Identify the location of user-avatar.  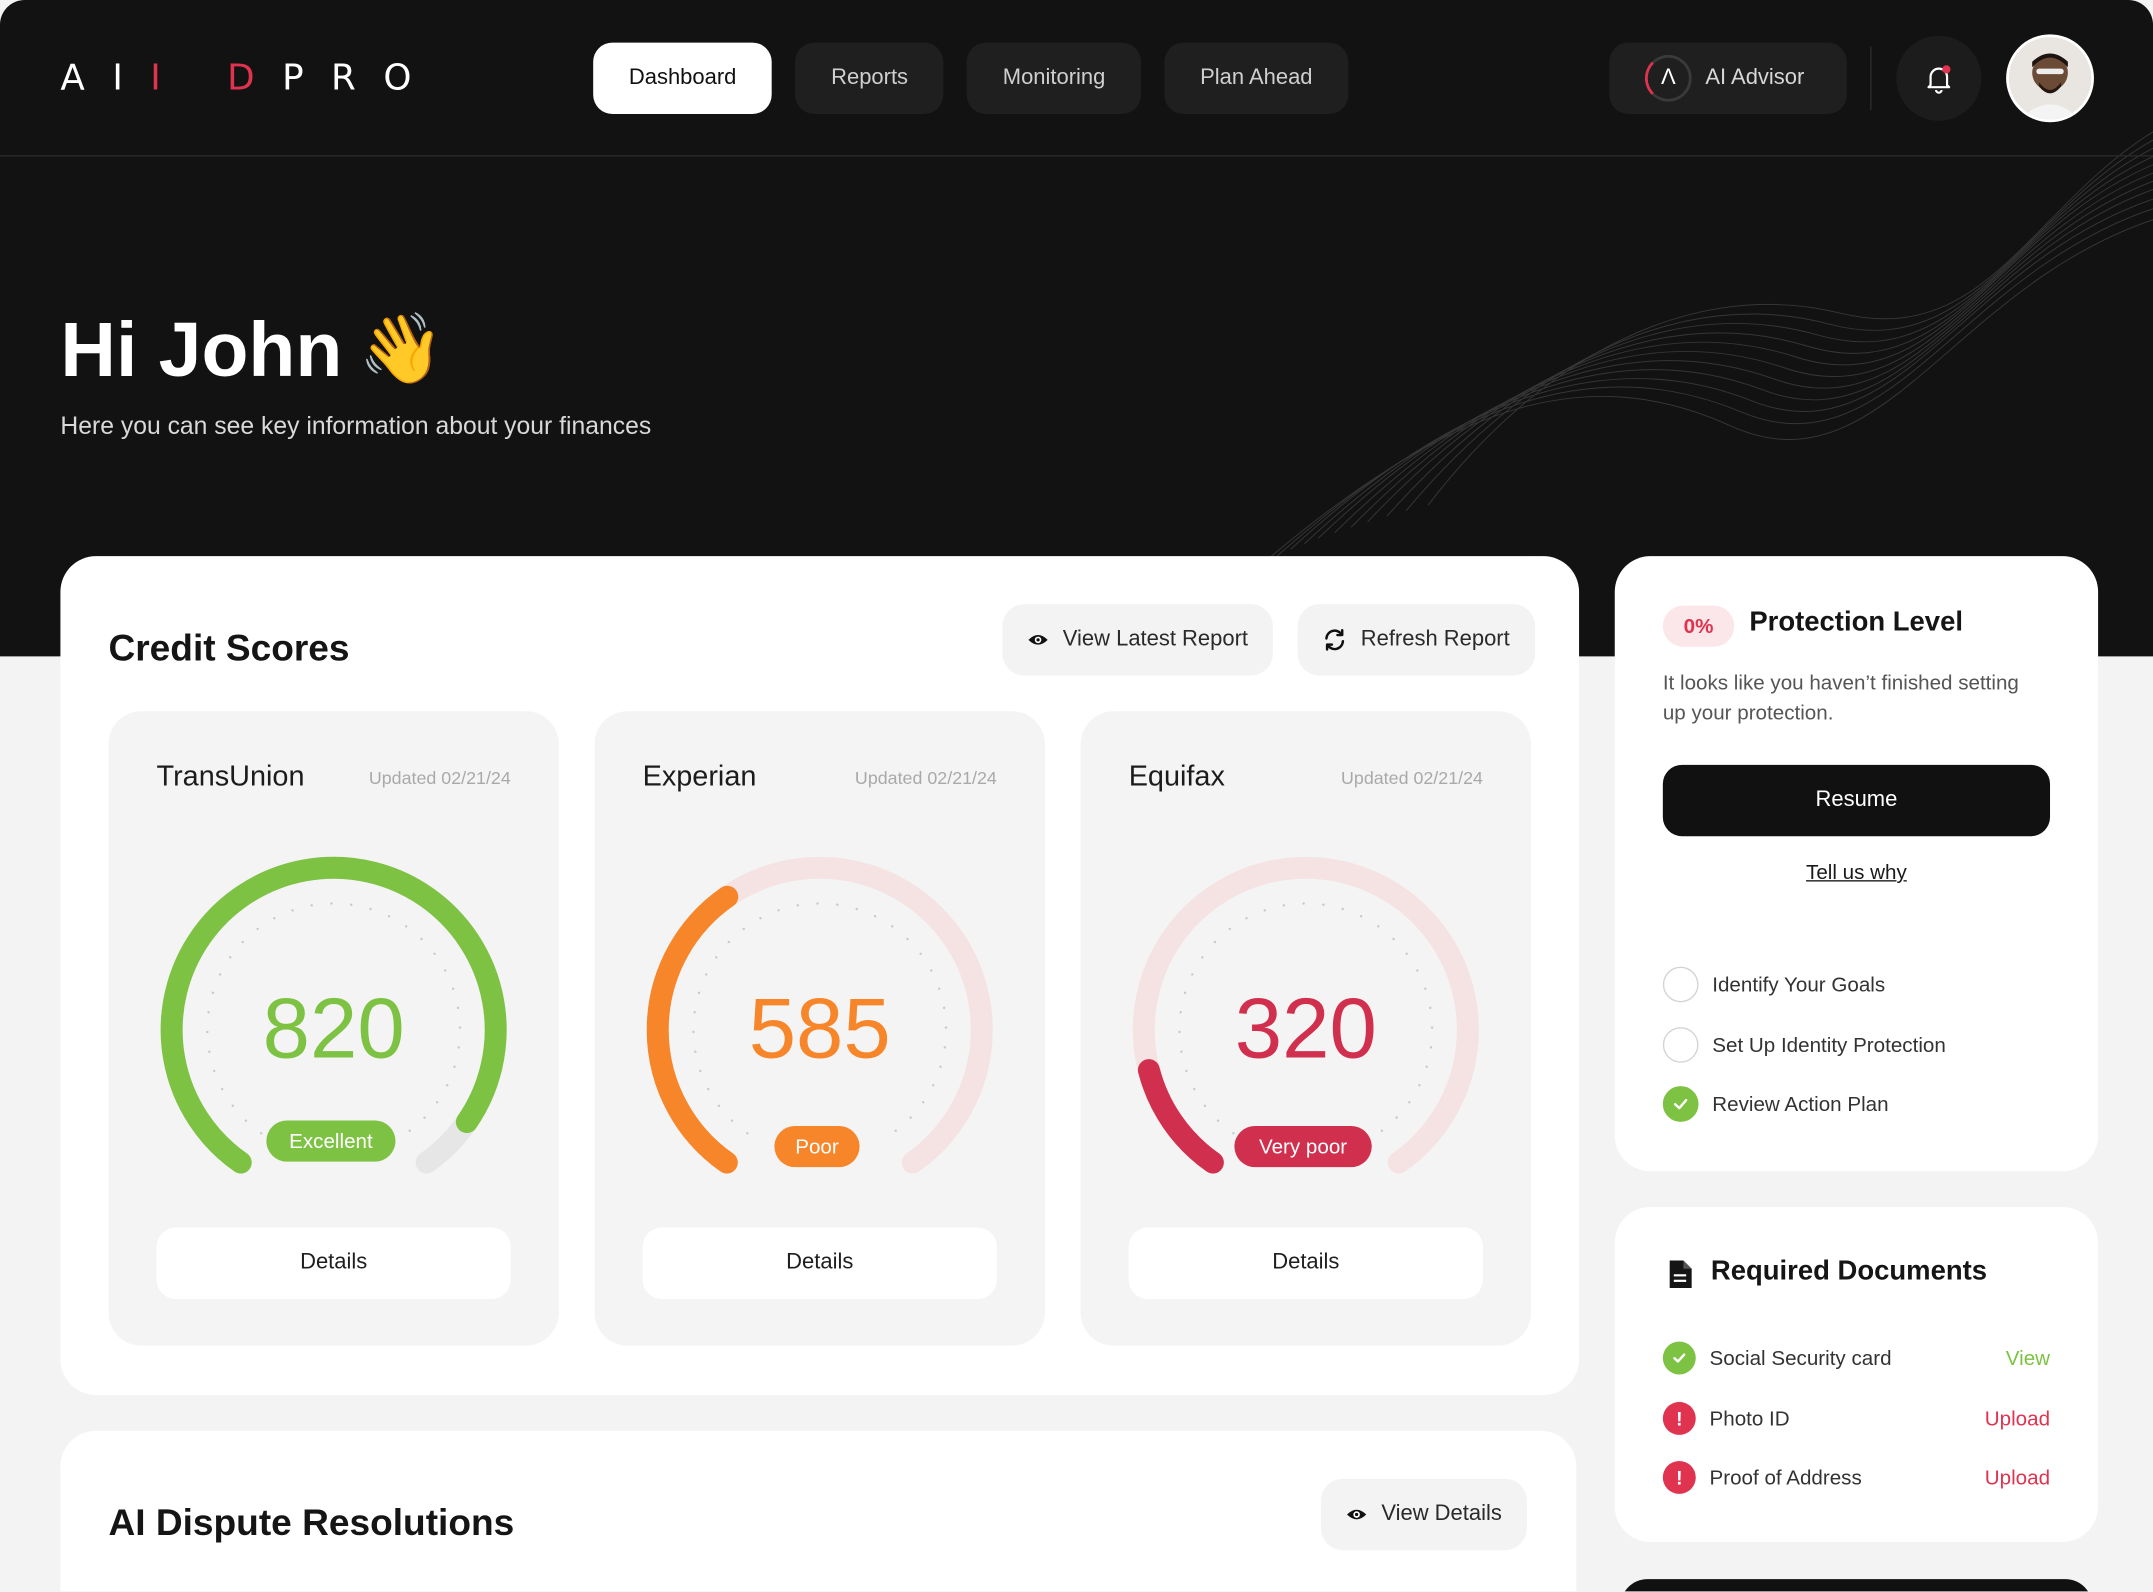
(2050, 78).